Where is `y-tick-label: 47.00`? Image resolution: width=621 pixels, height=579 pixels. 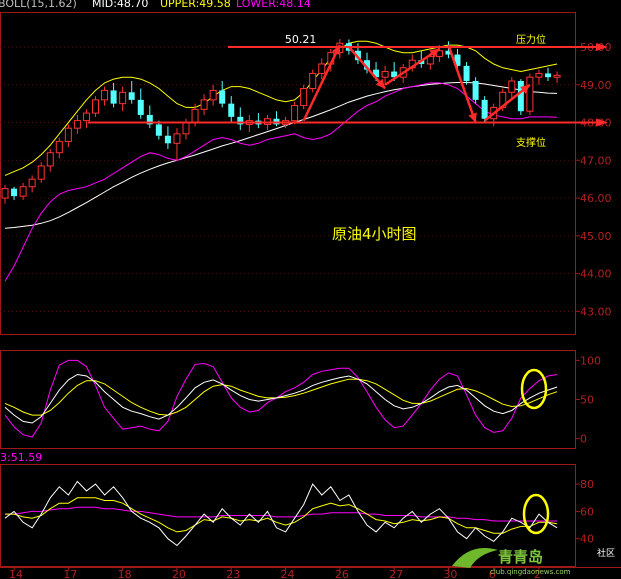
y-tick-label: 47.00 is located at coordinates (596, 160).